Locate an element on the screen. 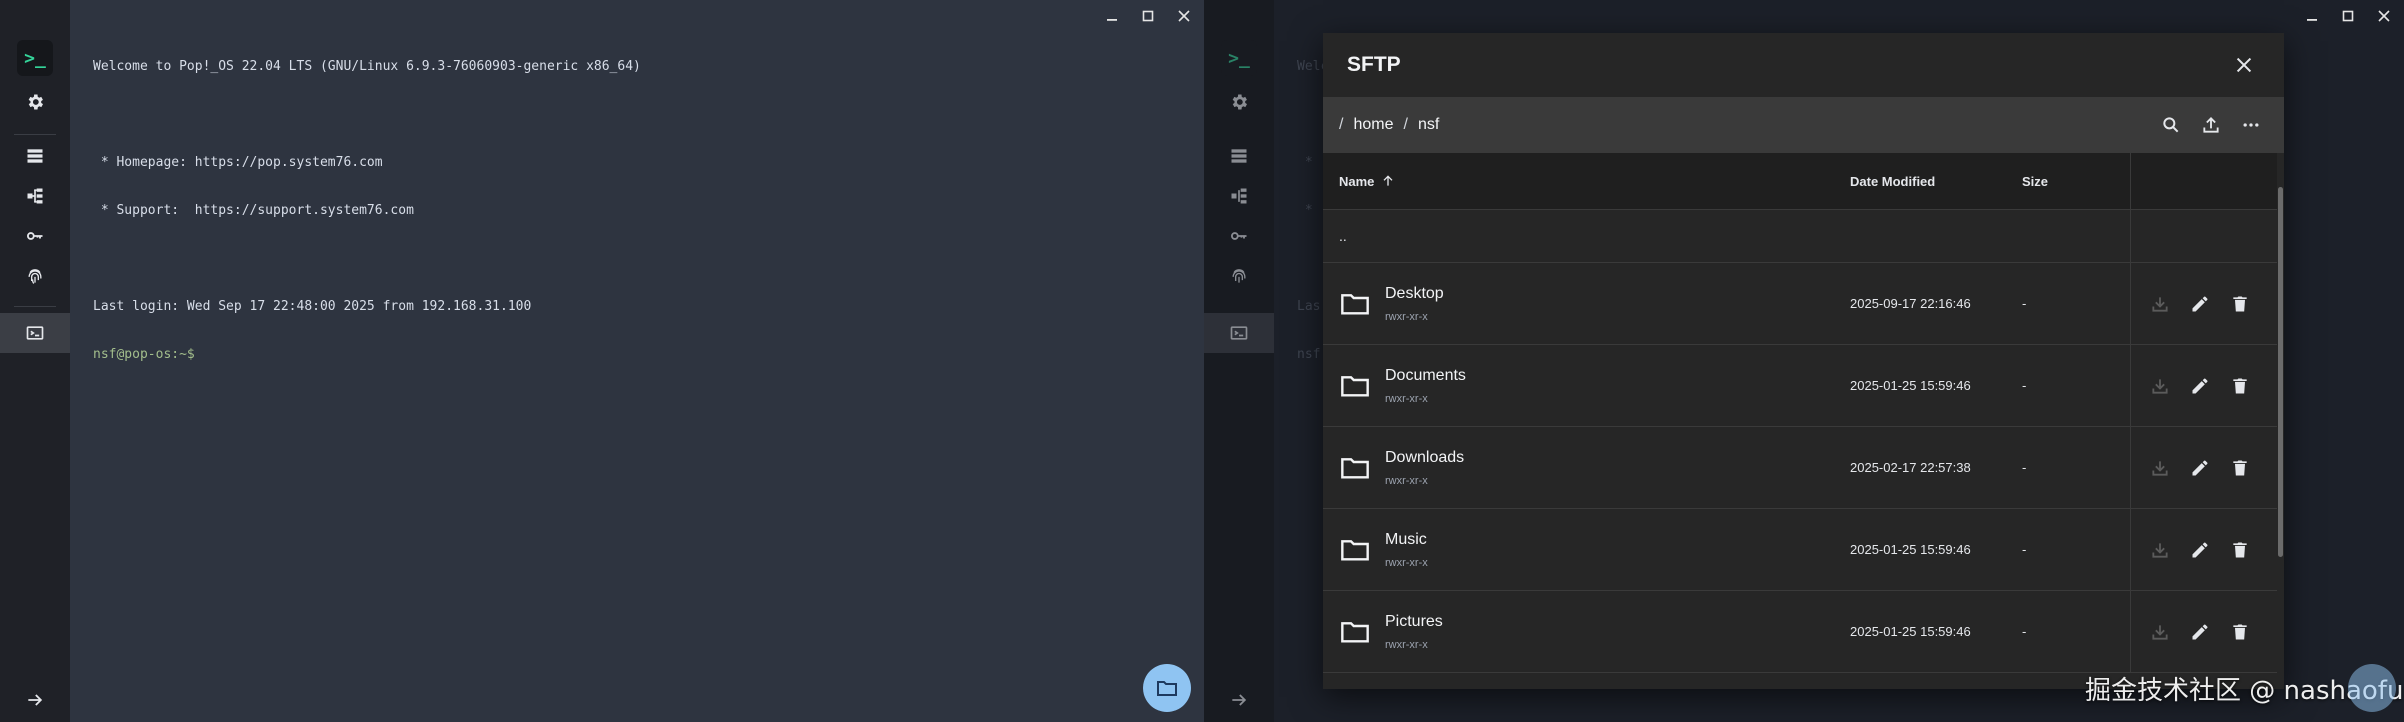 The image size is (2404, 722). terminal-line: * Homepage: https://pop.system76.com is located at coordinates (238, 162).